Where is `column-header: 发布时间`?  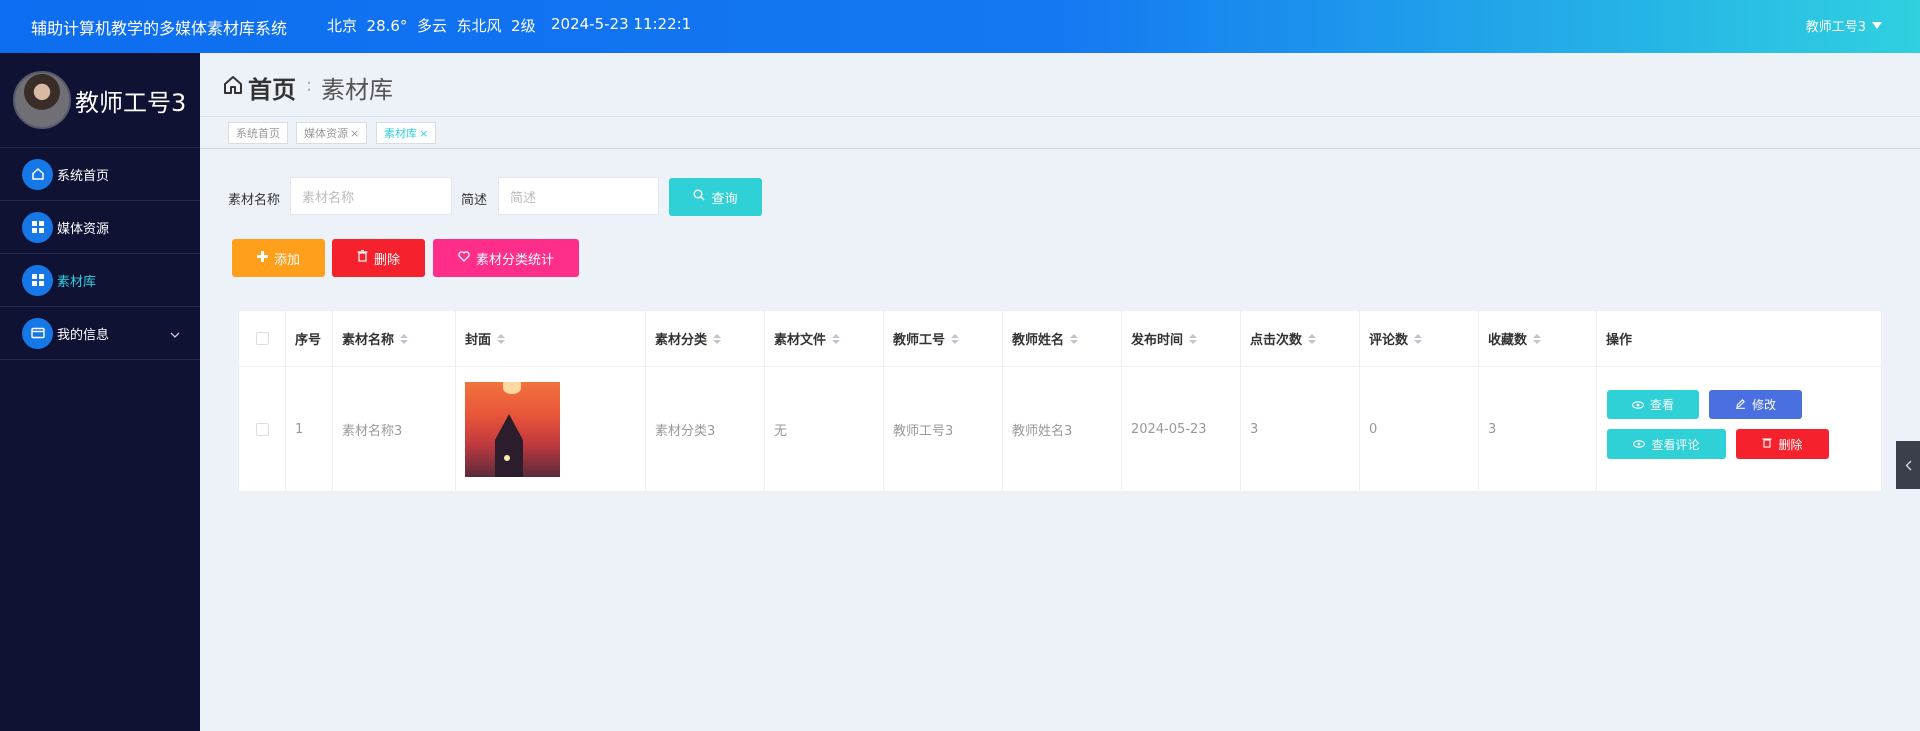
column-header: 发布时间 is located at coordinates (1181, 339).